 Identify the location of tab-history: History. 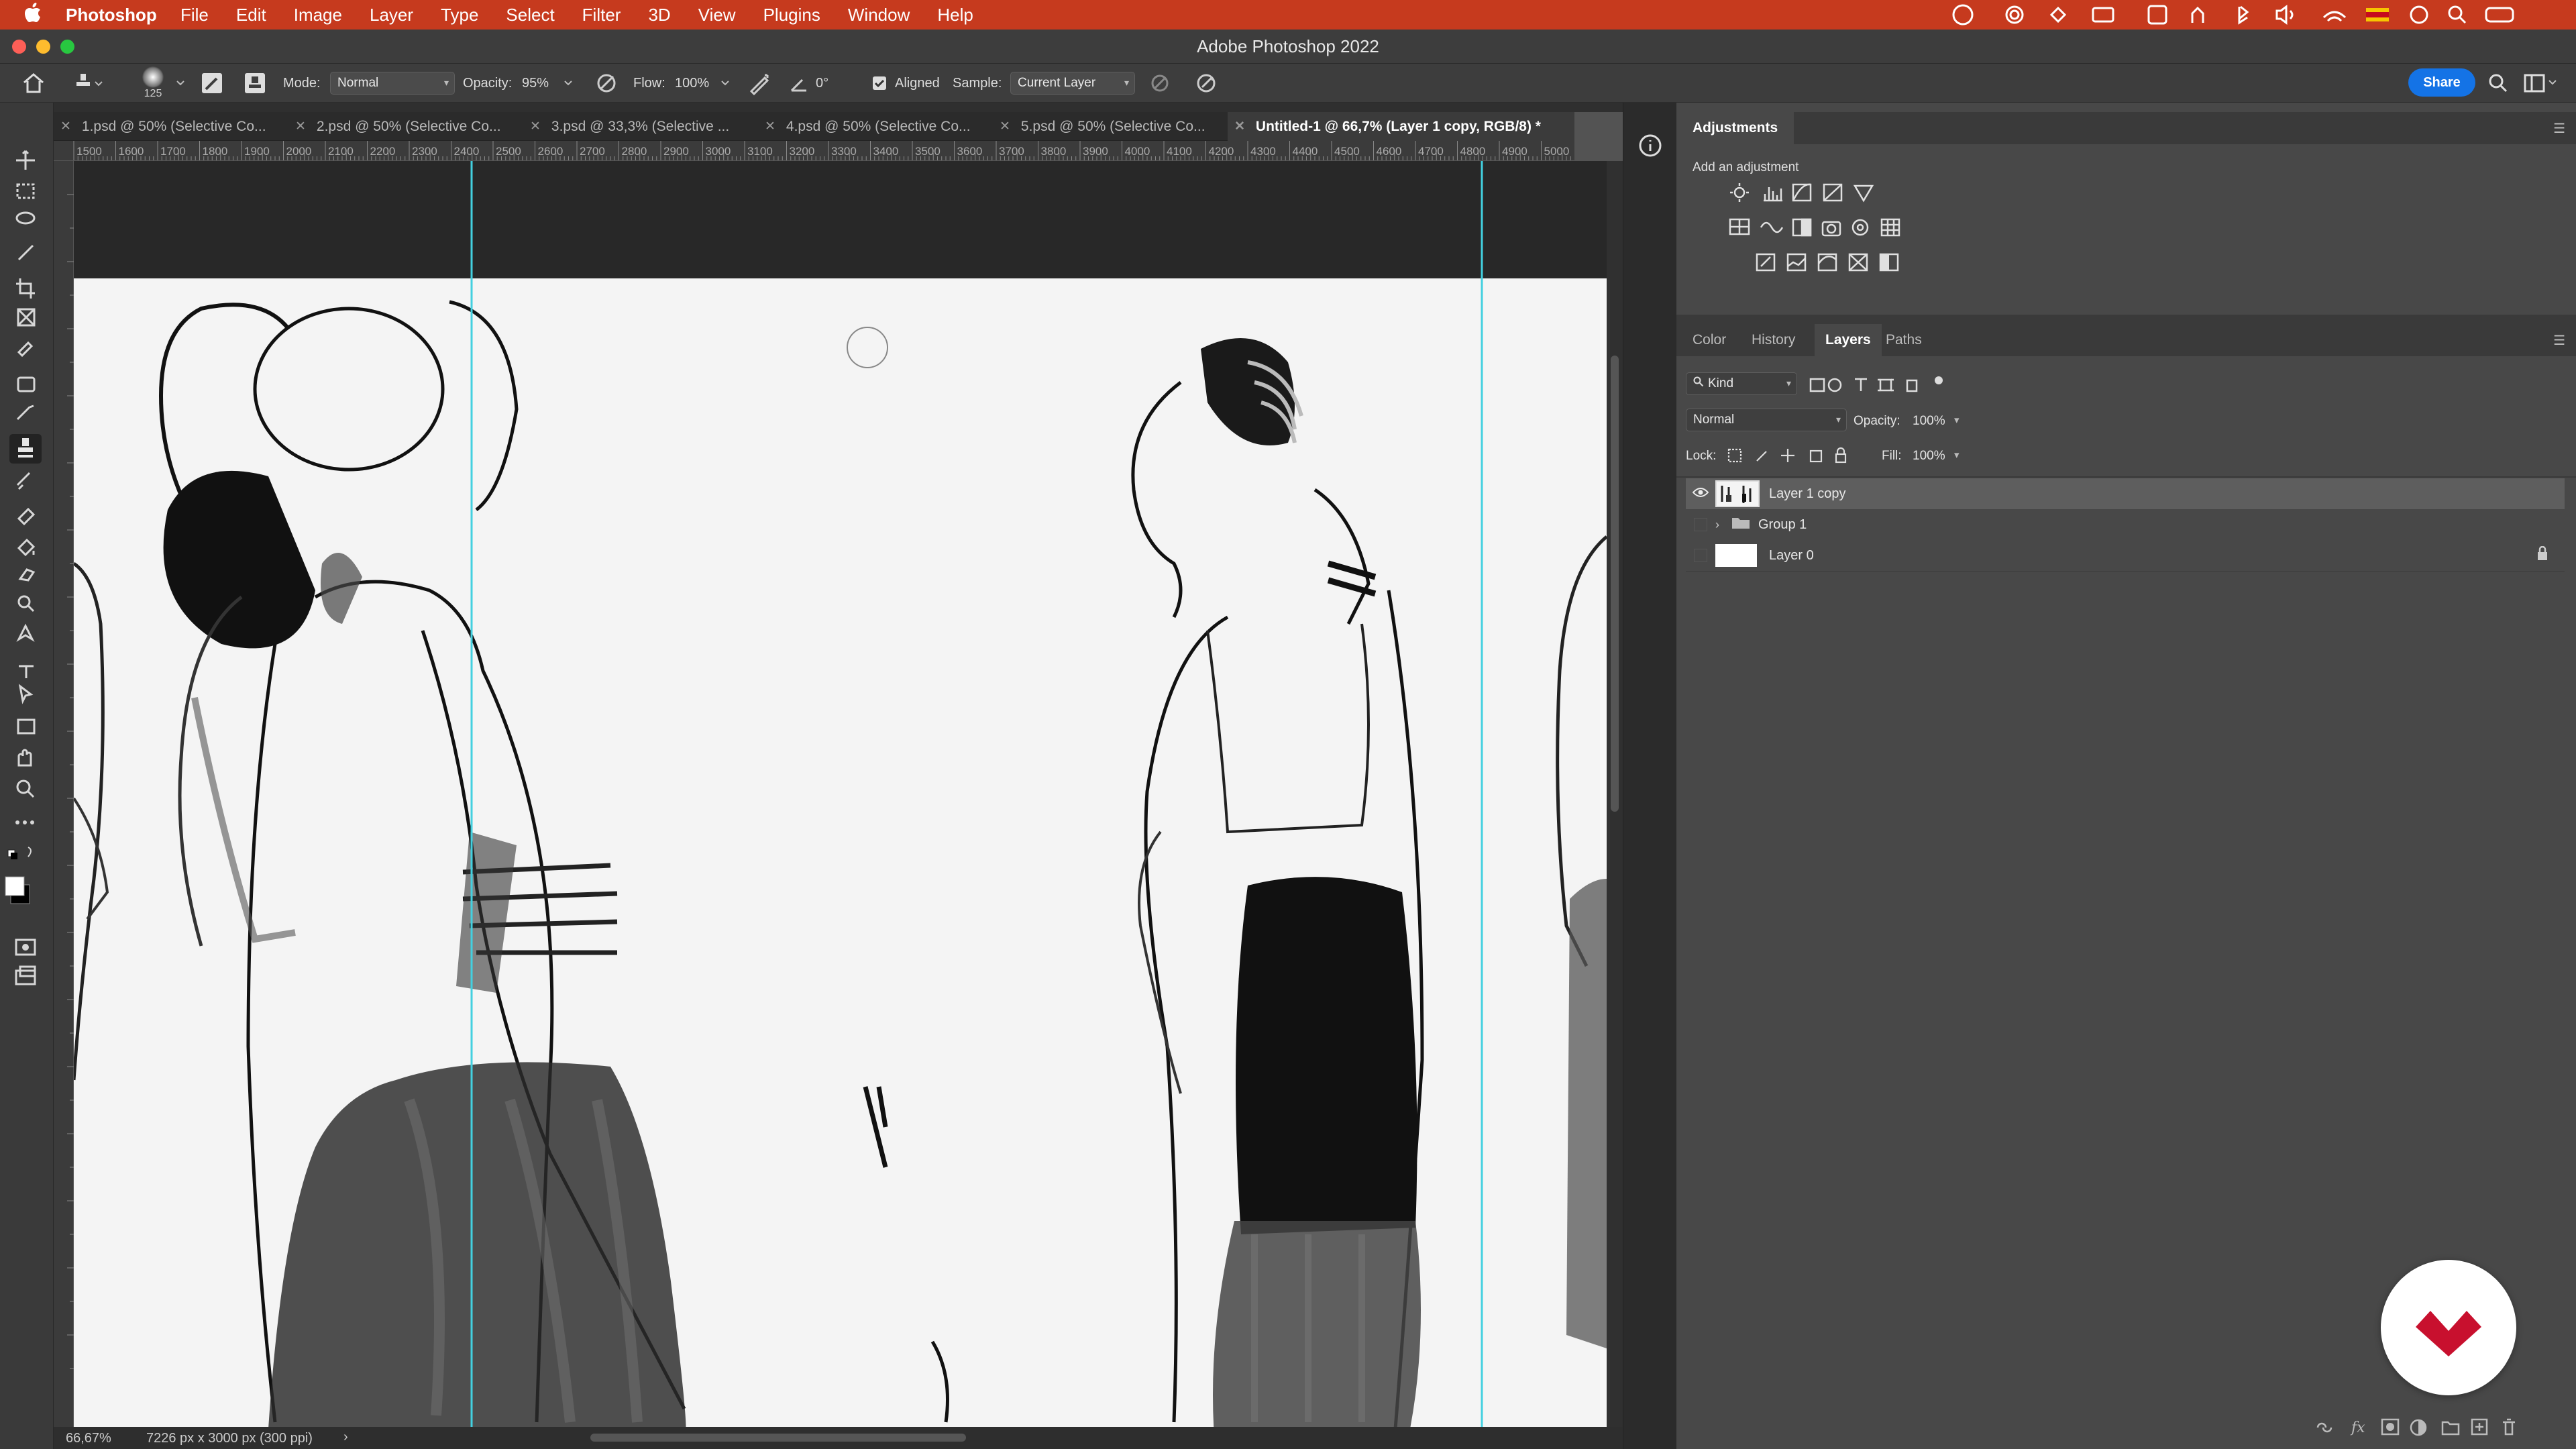
(1773, 340).